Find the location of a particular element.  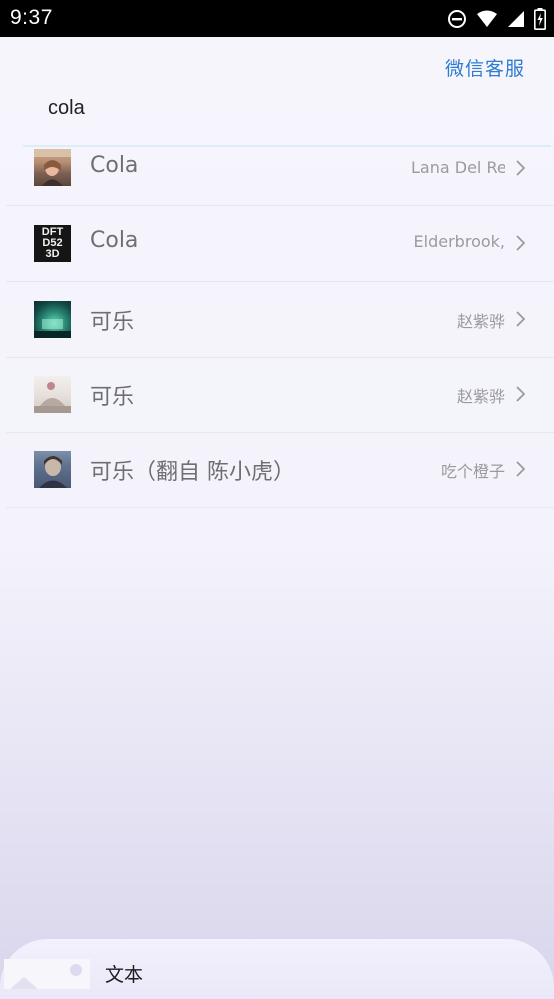

do-not-disturb-icon is located at coordinates (457, 19).